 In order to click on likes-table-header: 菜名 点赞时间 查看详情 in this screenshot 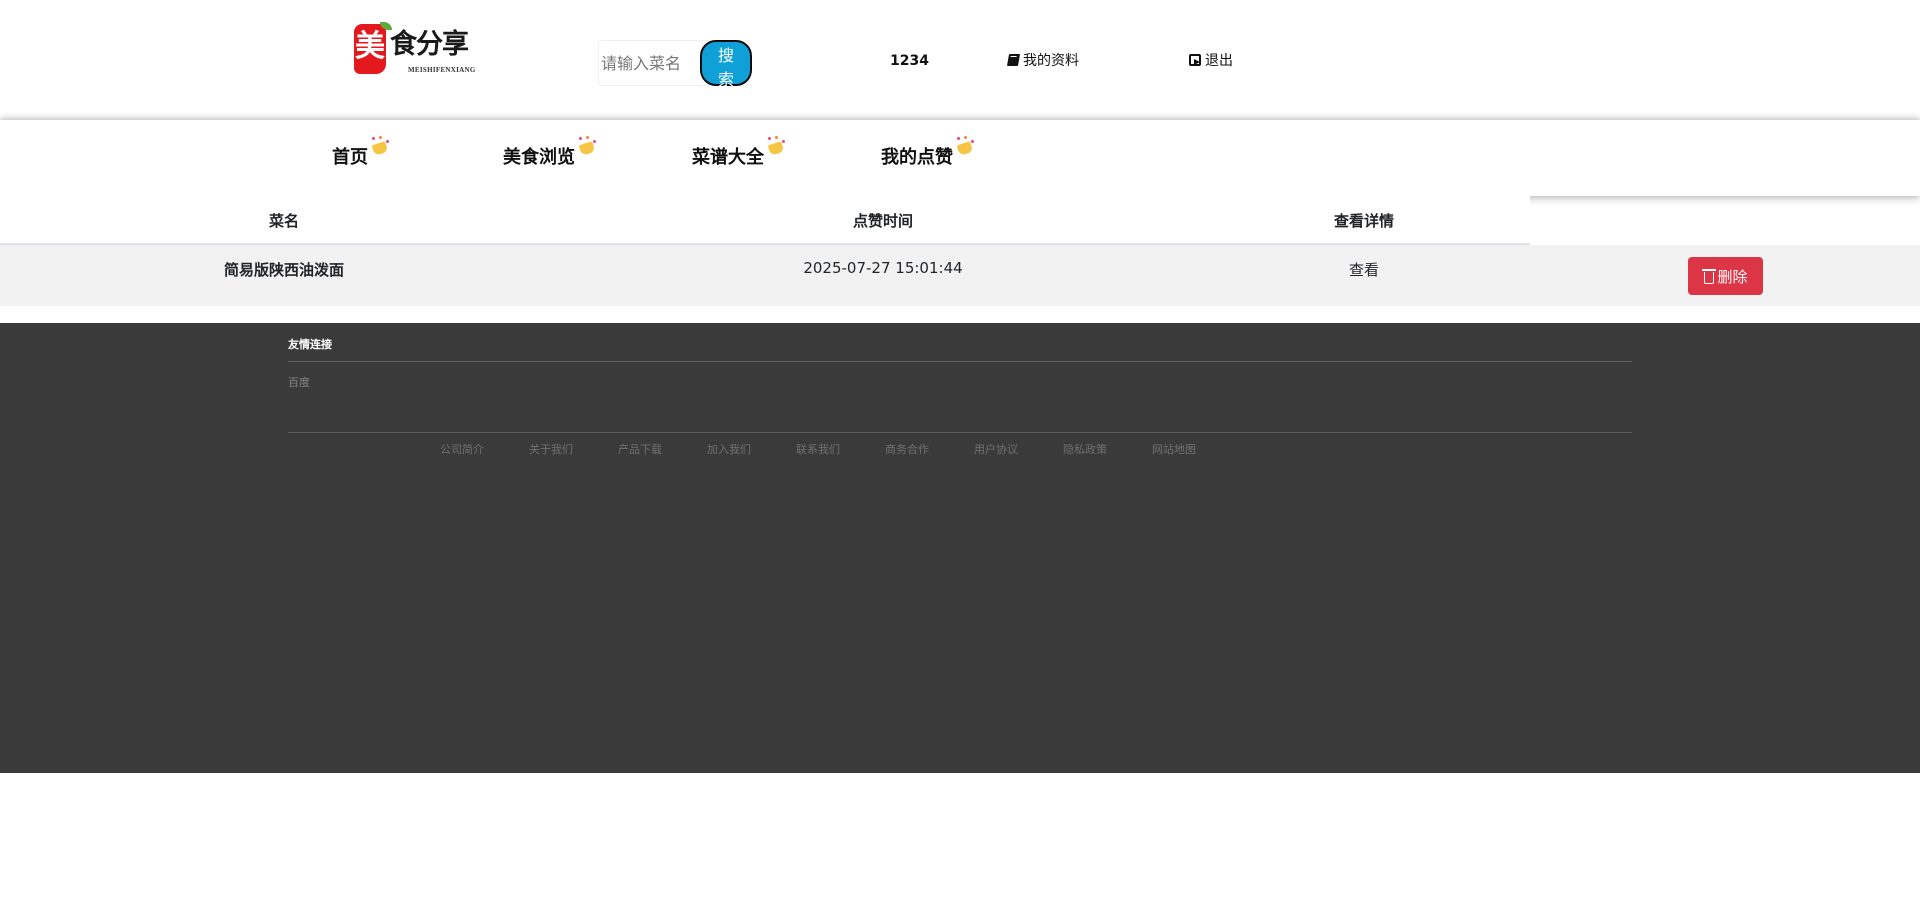, I will do `click(765, 220)`.